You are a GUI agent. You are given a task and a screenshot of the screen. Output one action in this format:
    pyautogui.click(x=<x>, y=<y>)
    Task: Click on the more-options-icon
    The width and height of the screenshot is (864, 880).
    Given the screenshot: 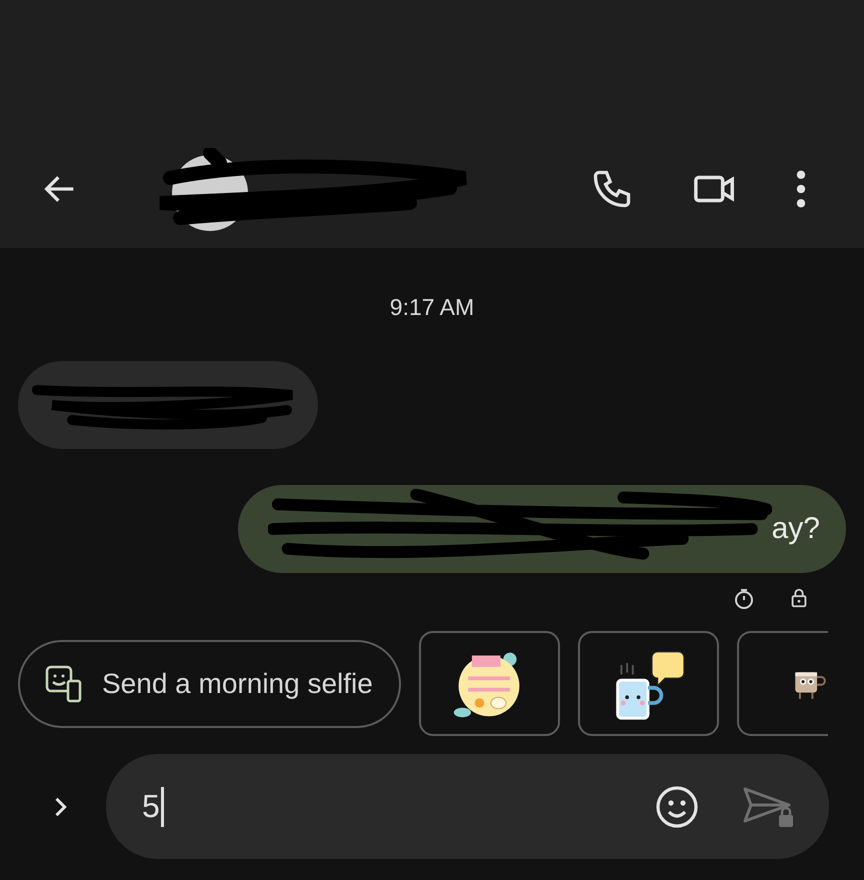 What is the action you would take?
    pyautogui.click(x=801, y=189)
    